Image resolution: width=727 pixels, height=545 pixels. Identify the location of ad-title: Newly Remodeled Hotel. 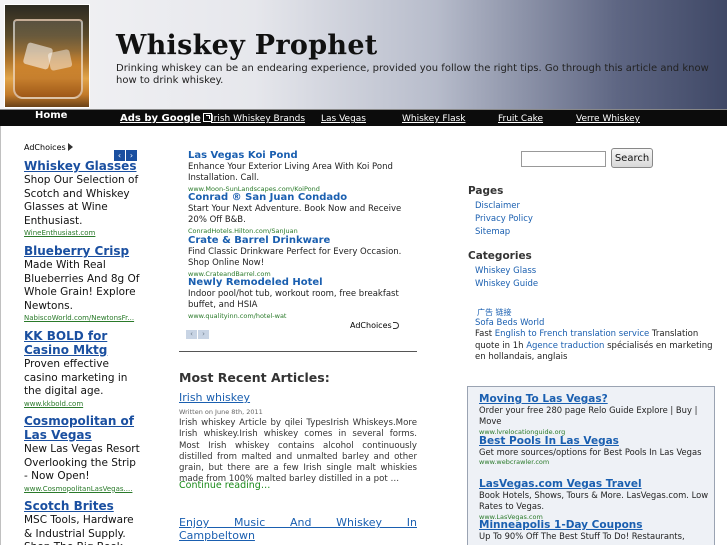
(303, 283).